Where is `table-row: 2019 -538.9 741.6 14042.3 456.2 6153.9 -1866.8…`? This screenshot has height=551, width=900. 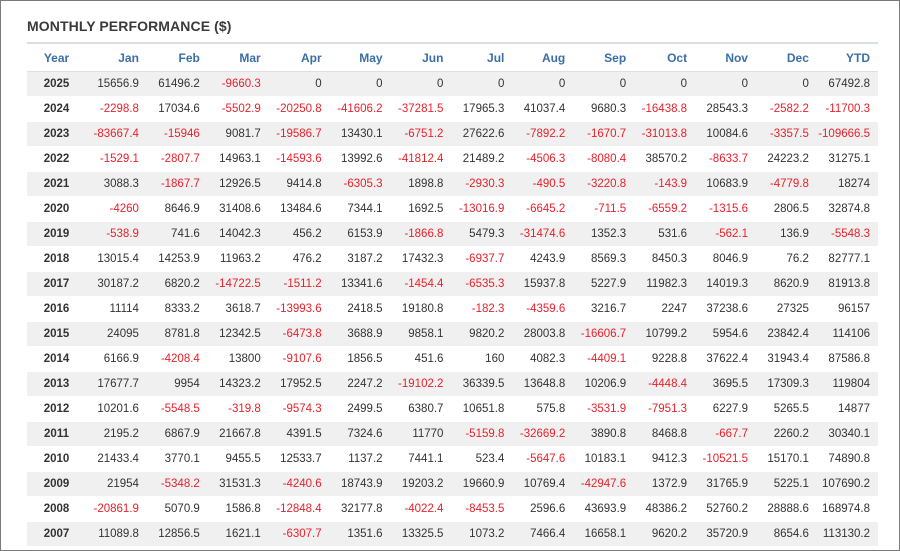
table-row: 2019 -538.9 741.6 14042.3 456.2 6153.9 -1866.8… is located at coordinates (452, 234).